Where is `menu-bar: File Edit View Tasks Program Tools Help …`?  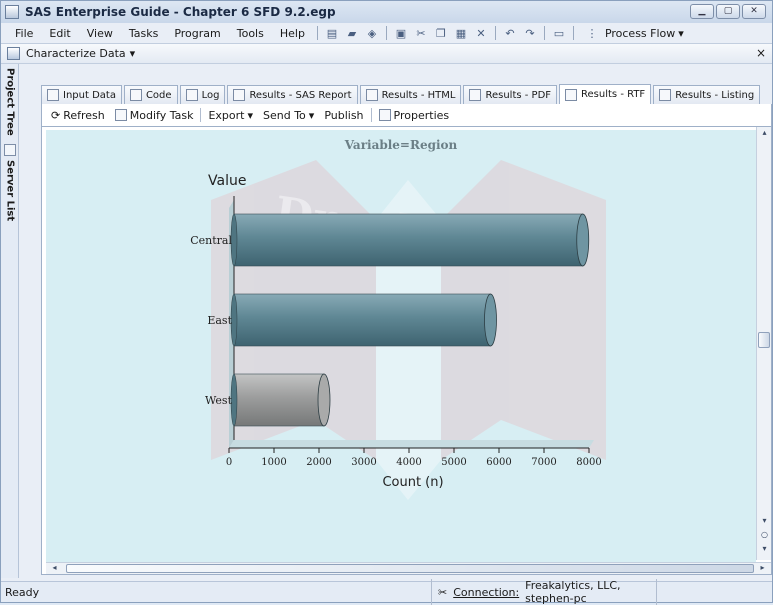
menu-bar: File Edit View Tasks Program Tools Help … is located at coordinates (386, 33).